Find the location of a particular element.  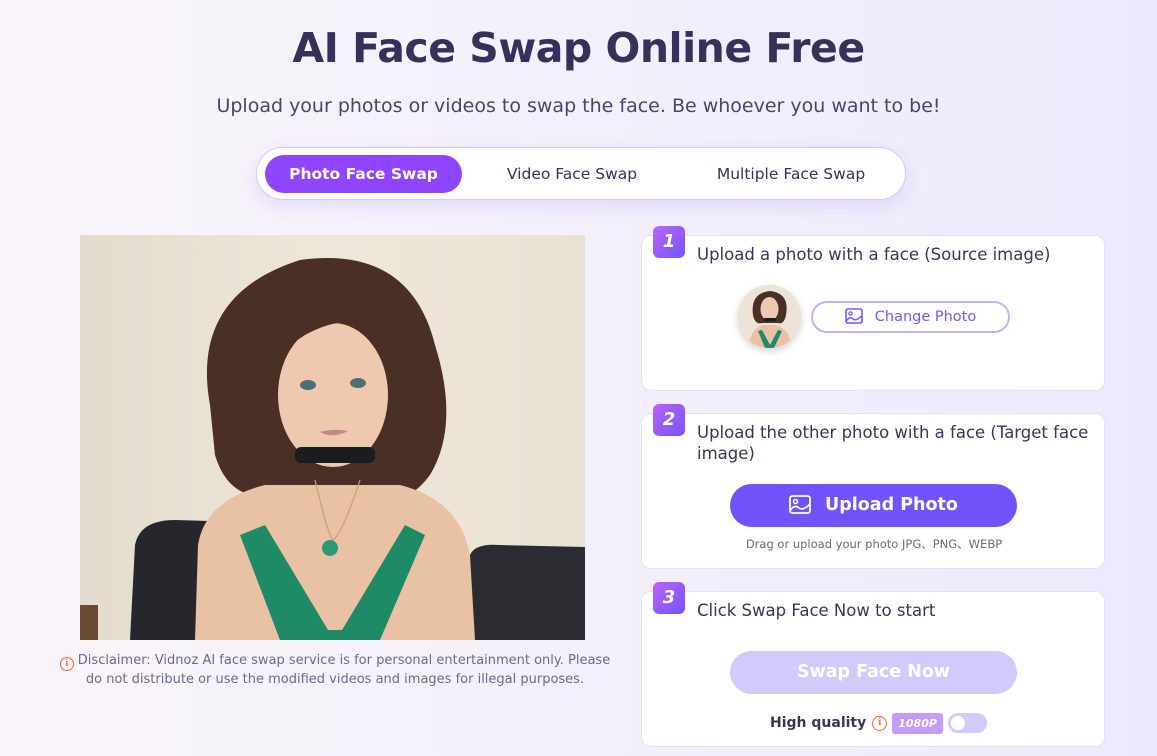

tab-photo-face-swap: Photo Face Swap is located at coordinates (363, 174).